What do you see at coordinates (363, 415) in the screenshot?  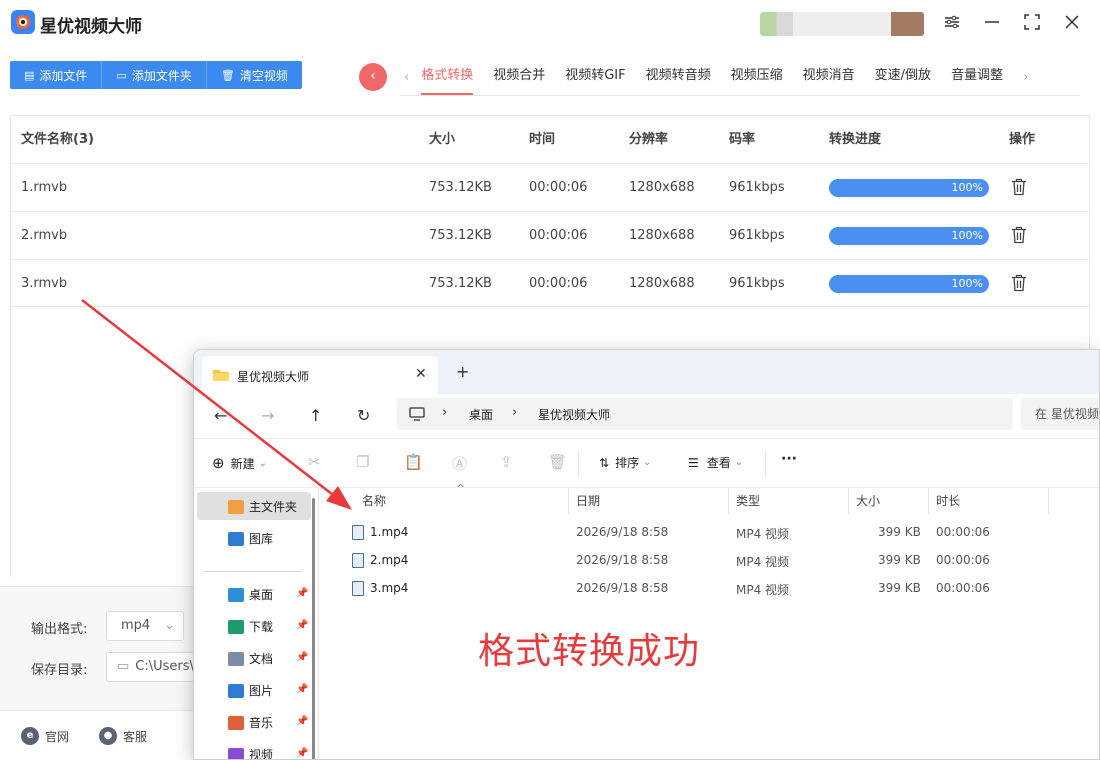 I see `refresh-icon: ↻` at bounding box center [363, 415].